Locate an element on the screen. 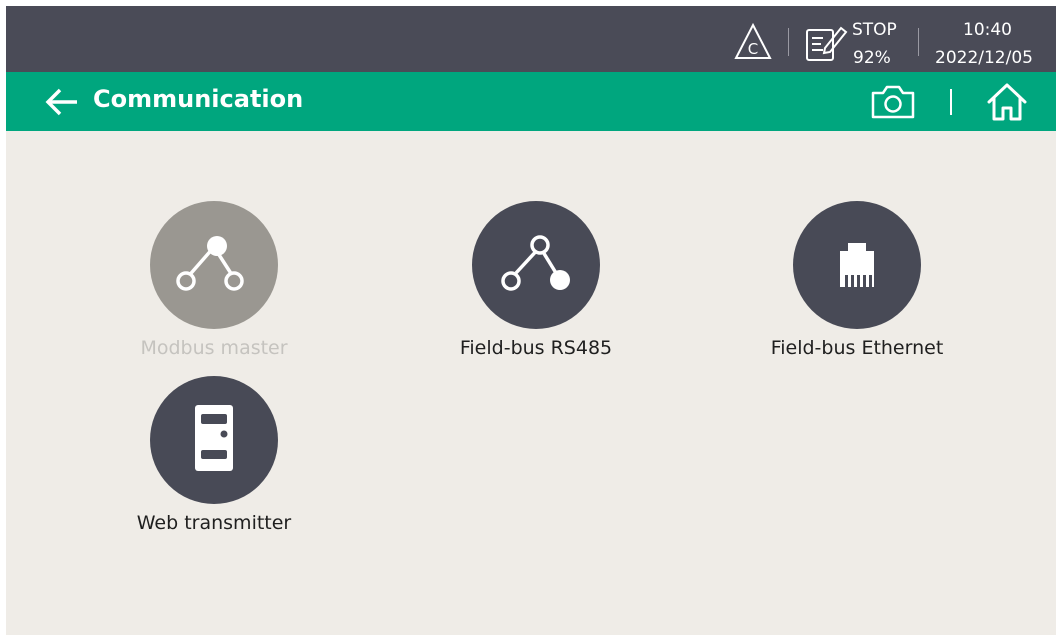  field-bus-ethernet-button is located at coordinates (857, 265).